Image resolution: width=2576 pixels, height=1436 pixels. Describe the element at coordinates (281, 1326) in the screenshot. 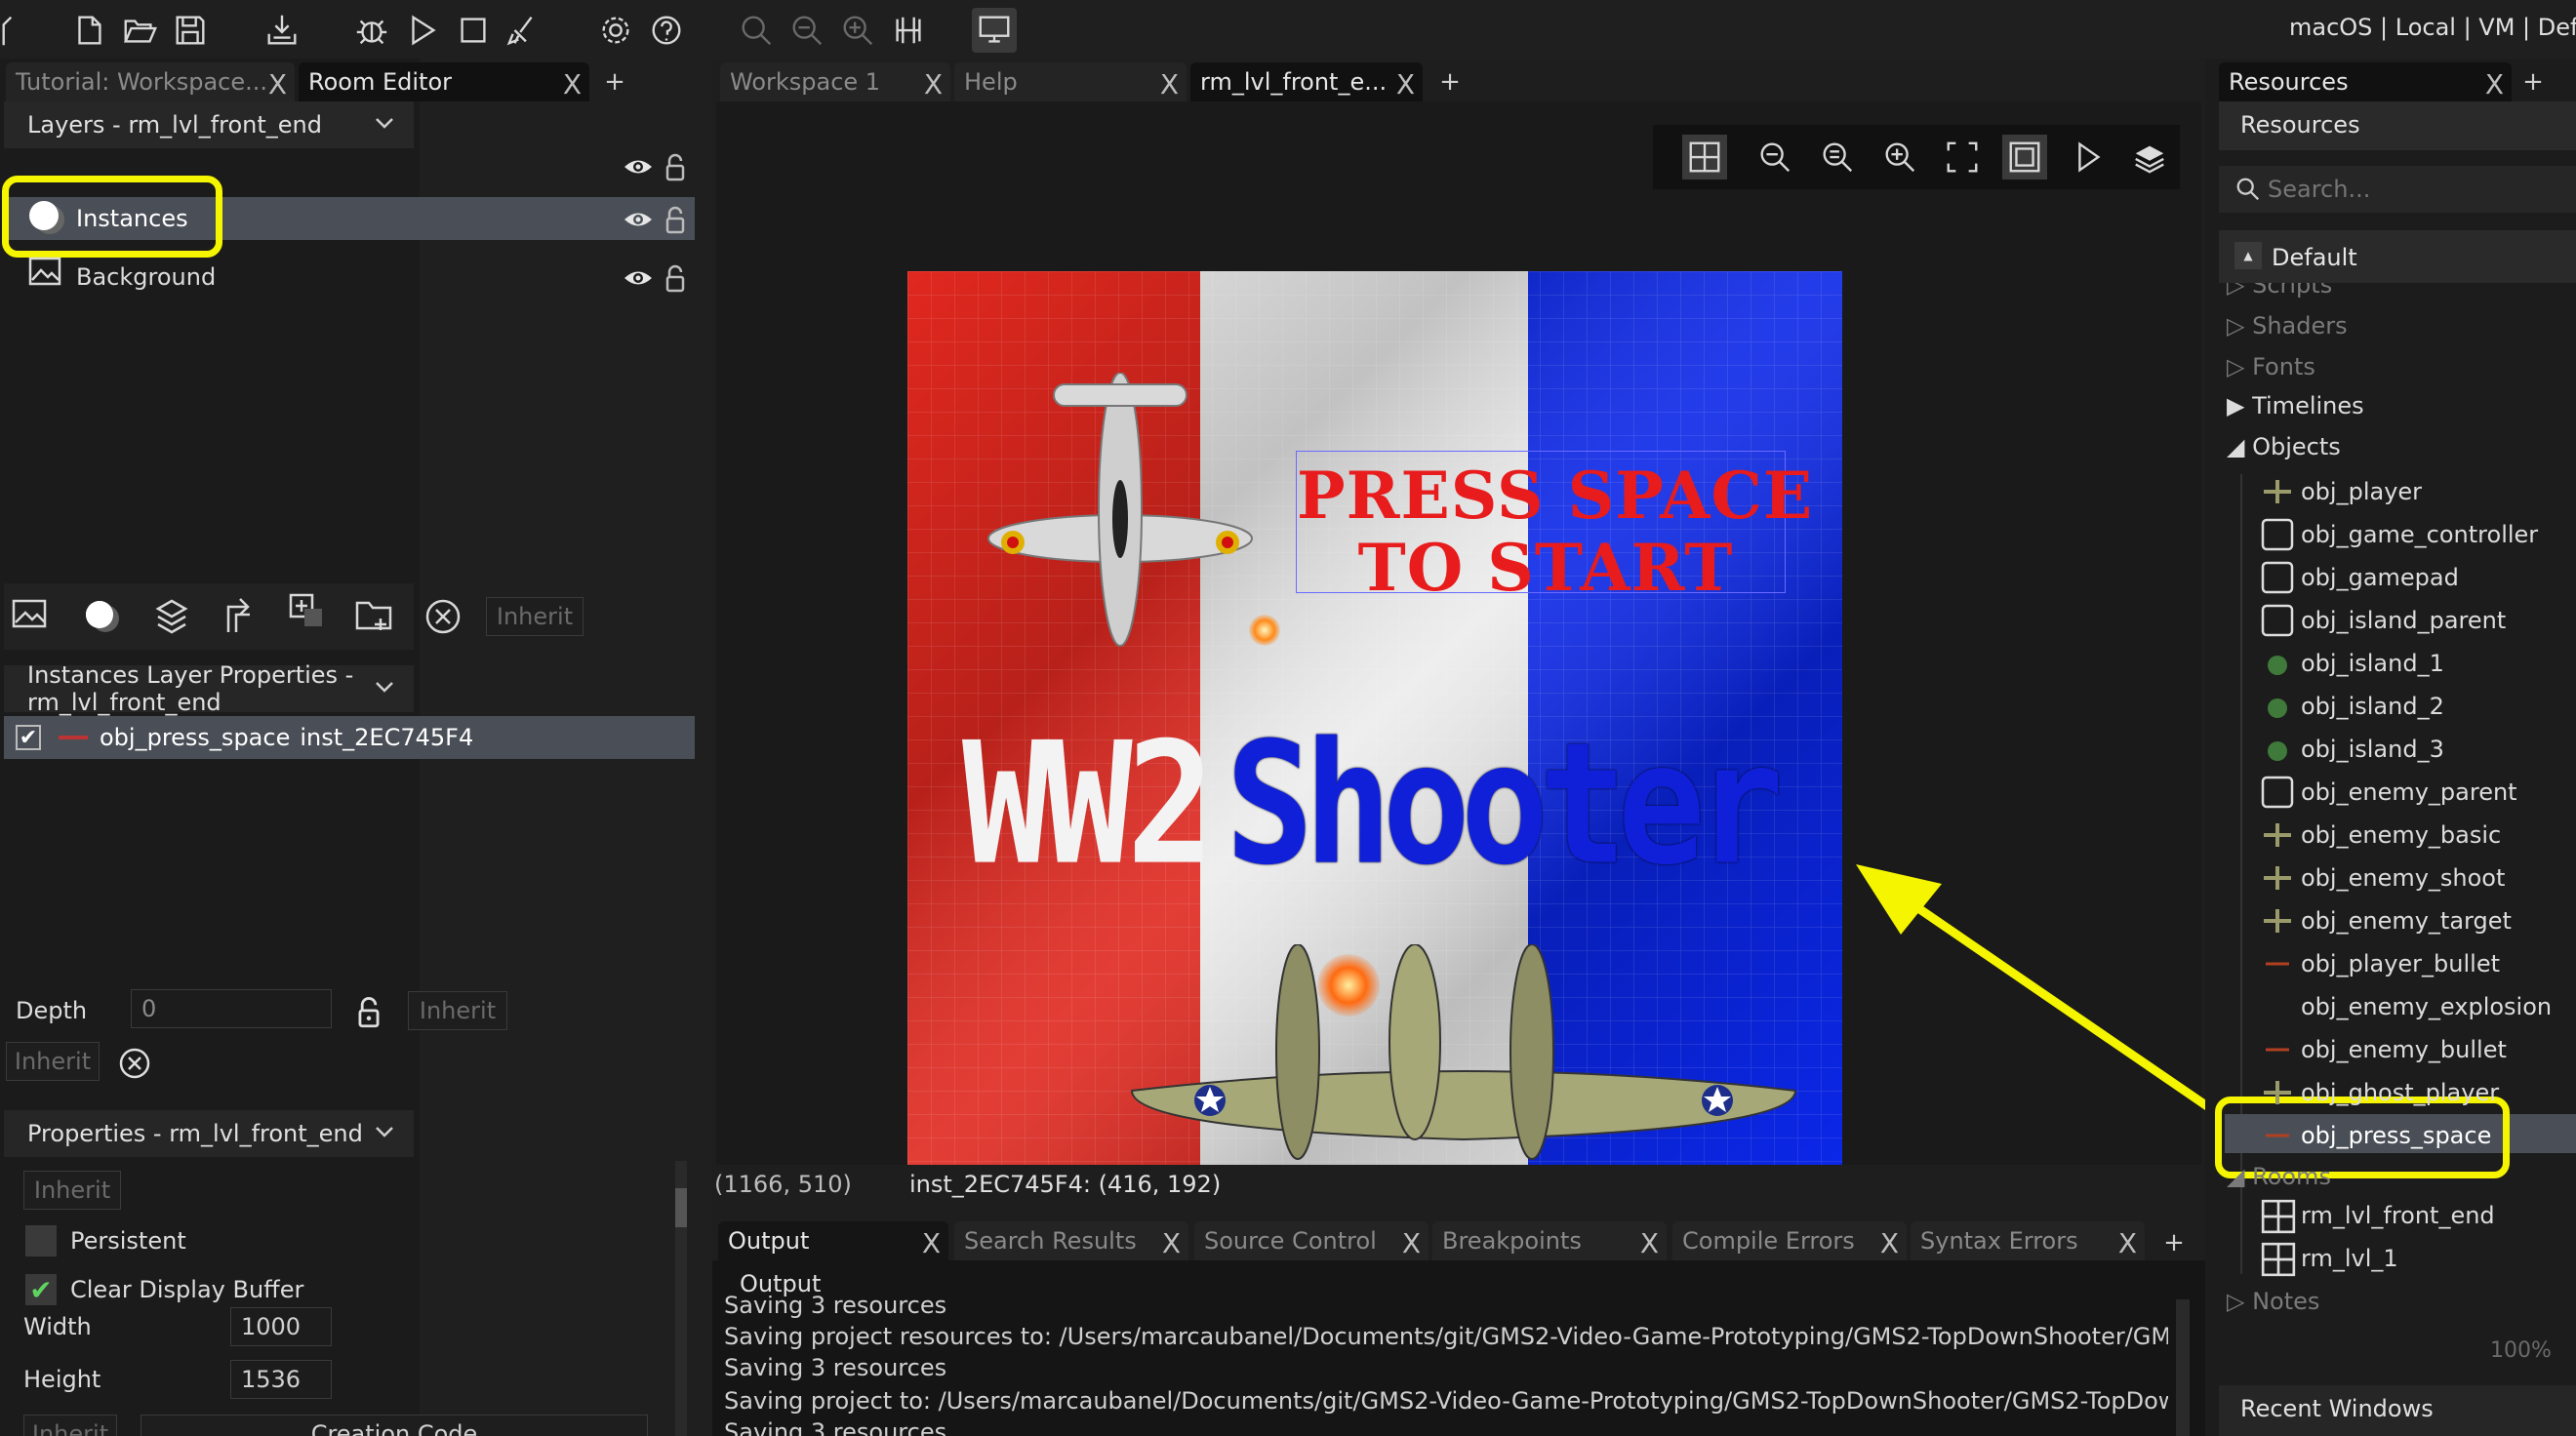

I see `width-input: 1000` at that location.